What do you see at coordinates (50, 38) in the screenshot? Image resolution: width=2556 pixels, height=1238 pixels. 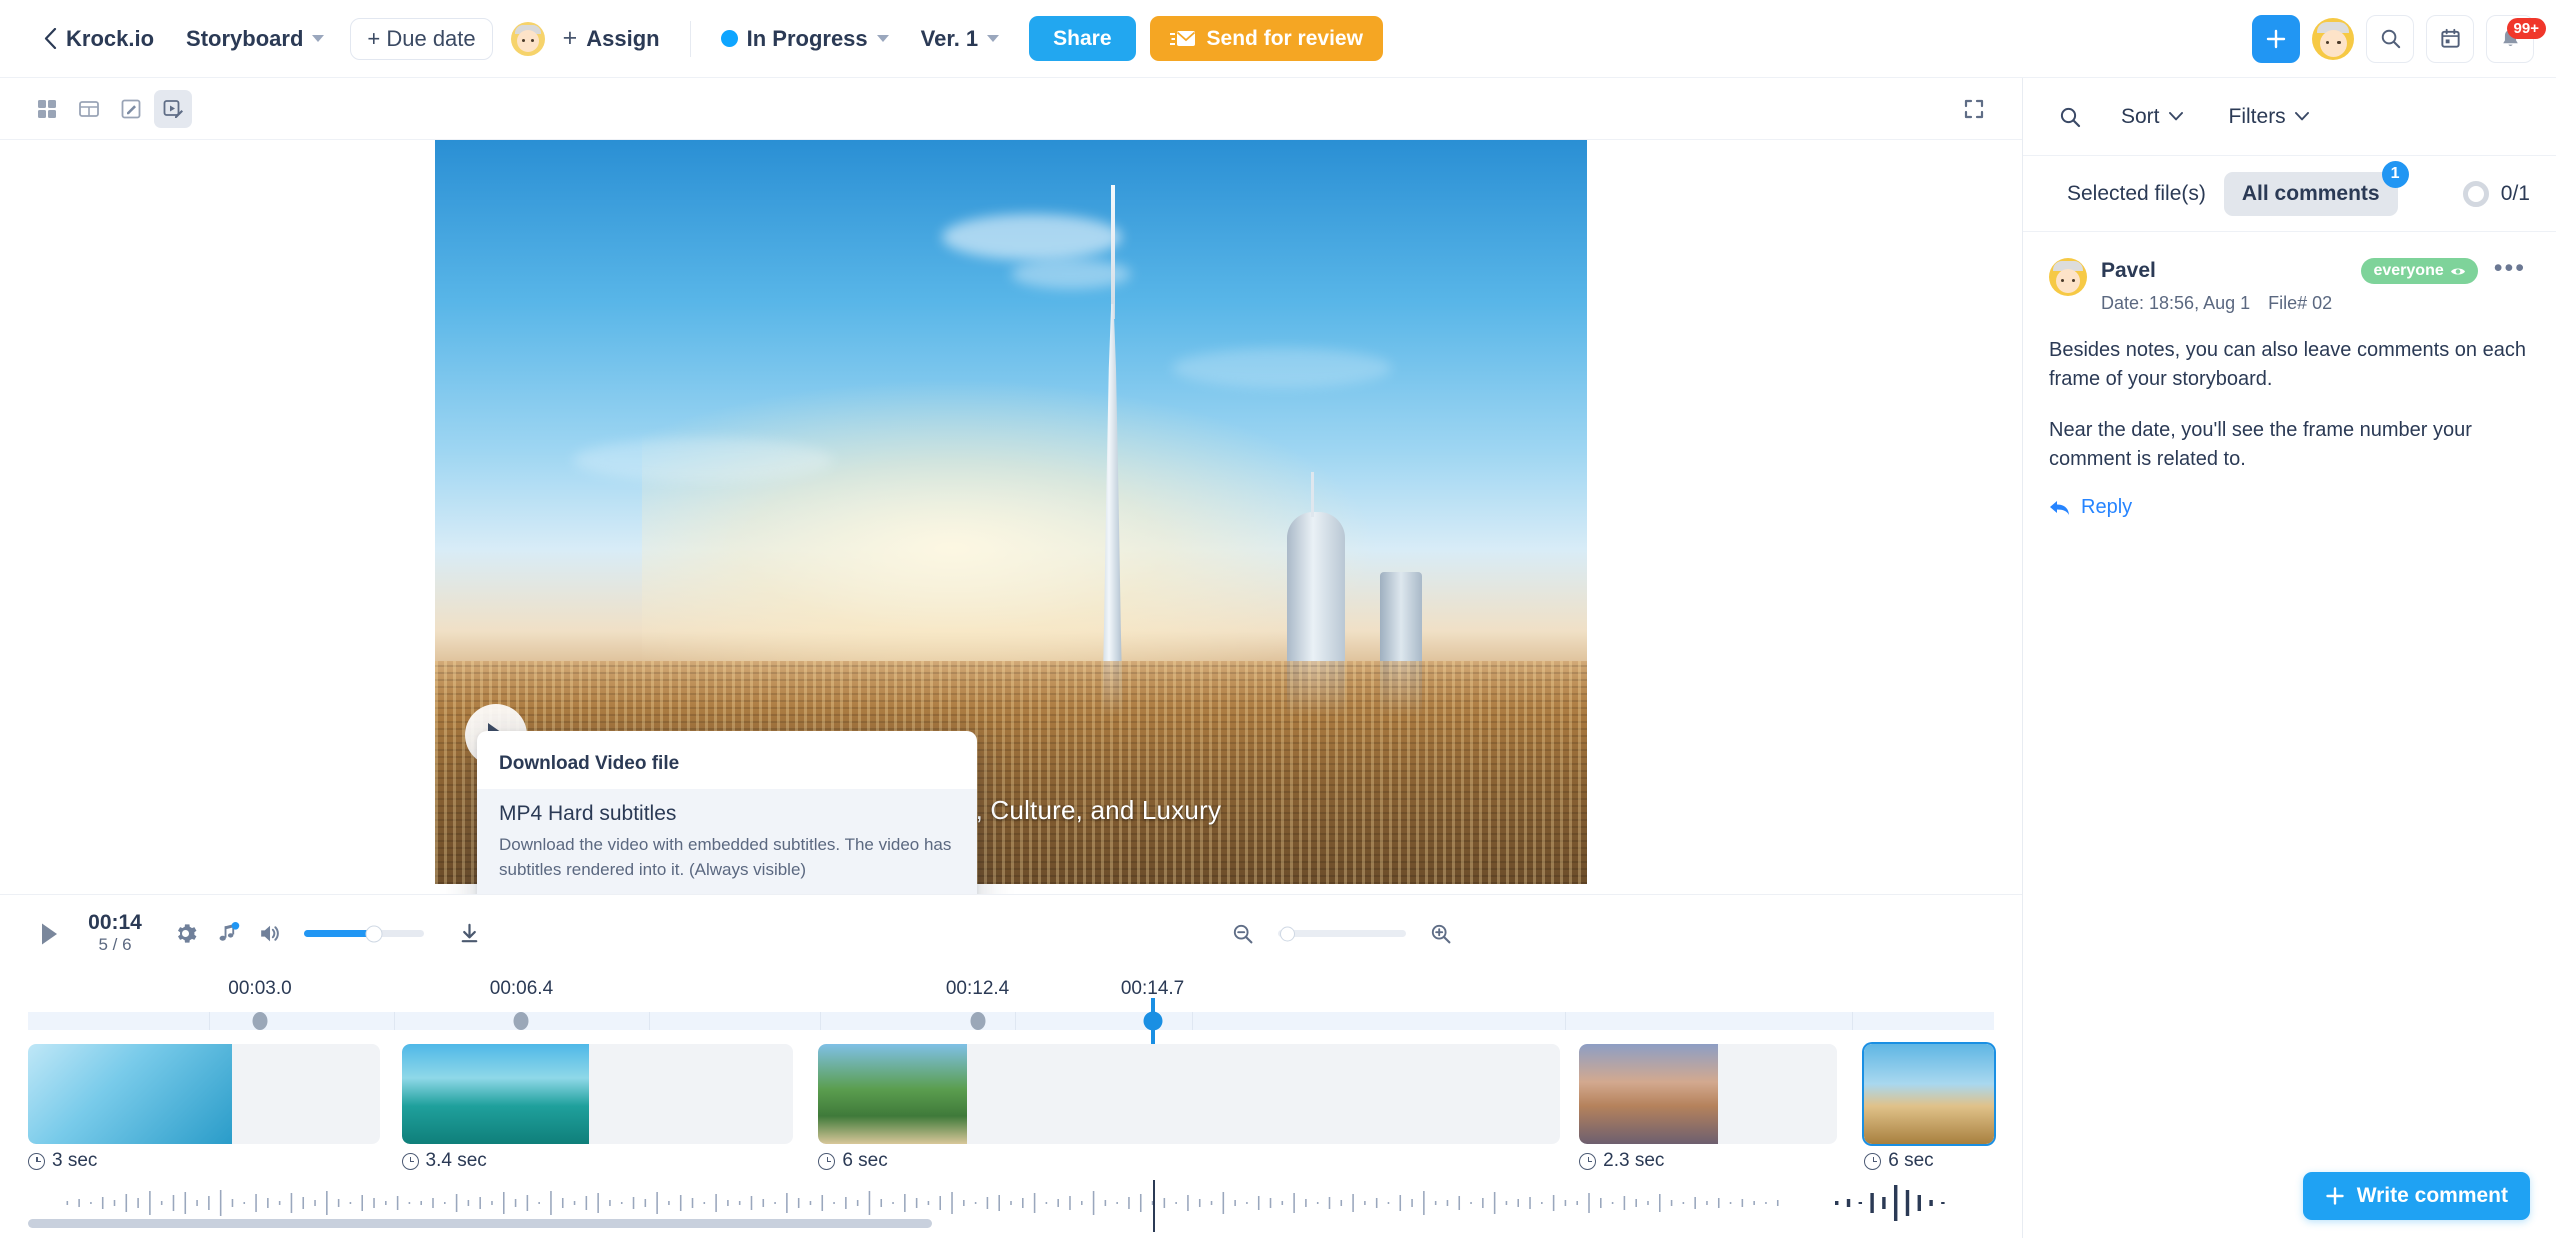 I see `chevron-left-icon` at bounding box center [50, 38].